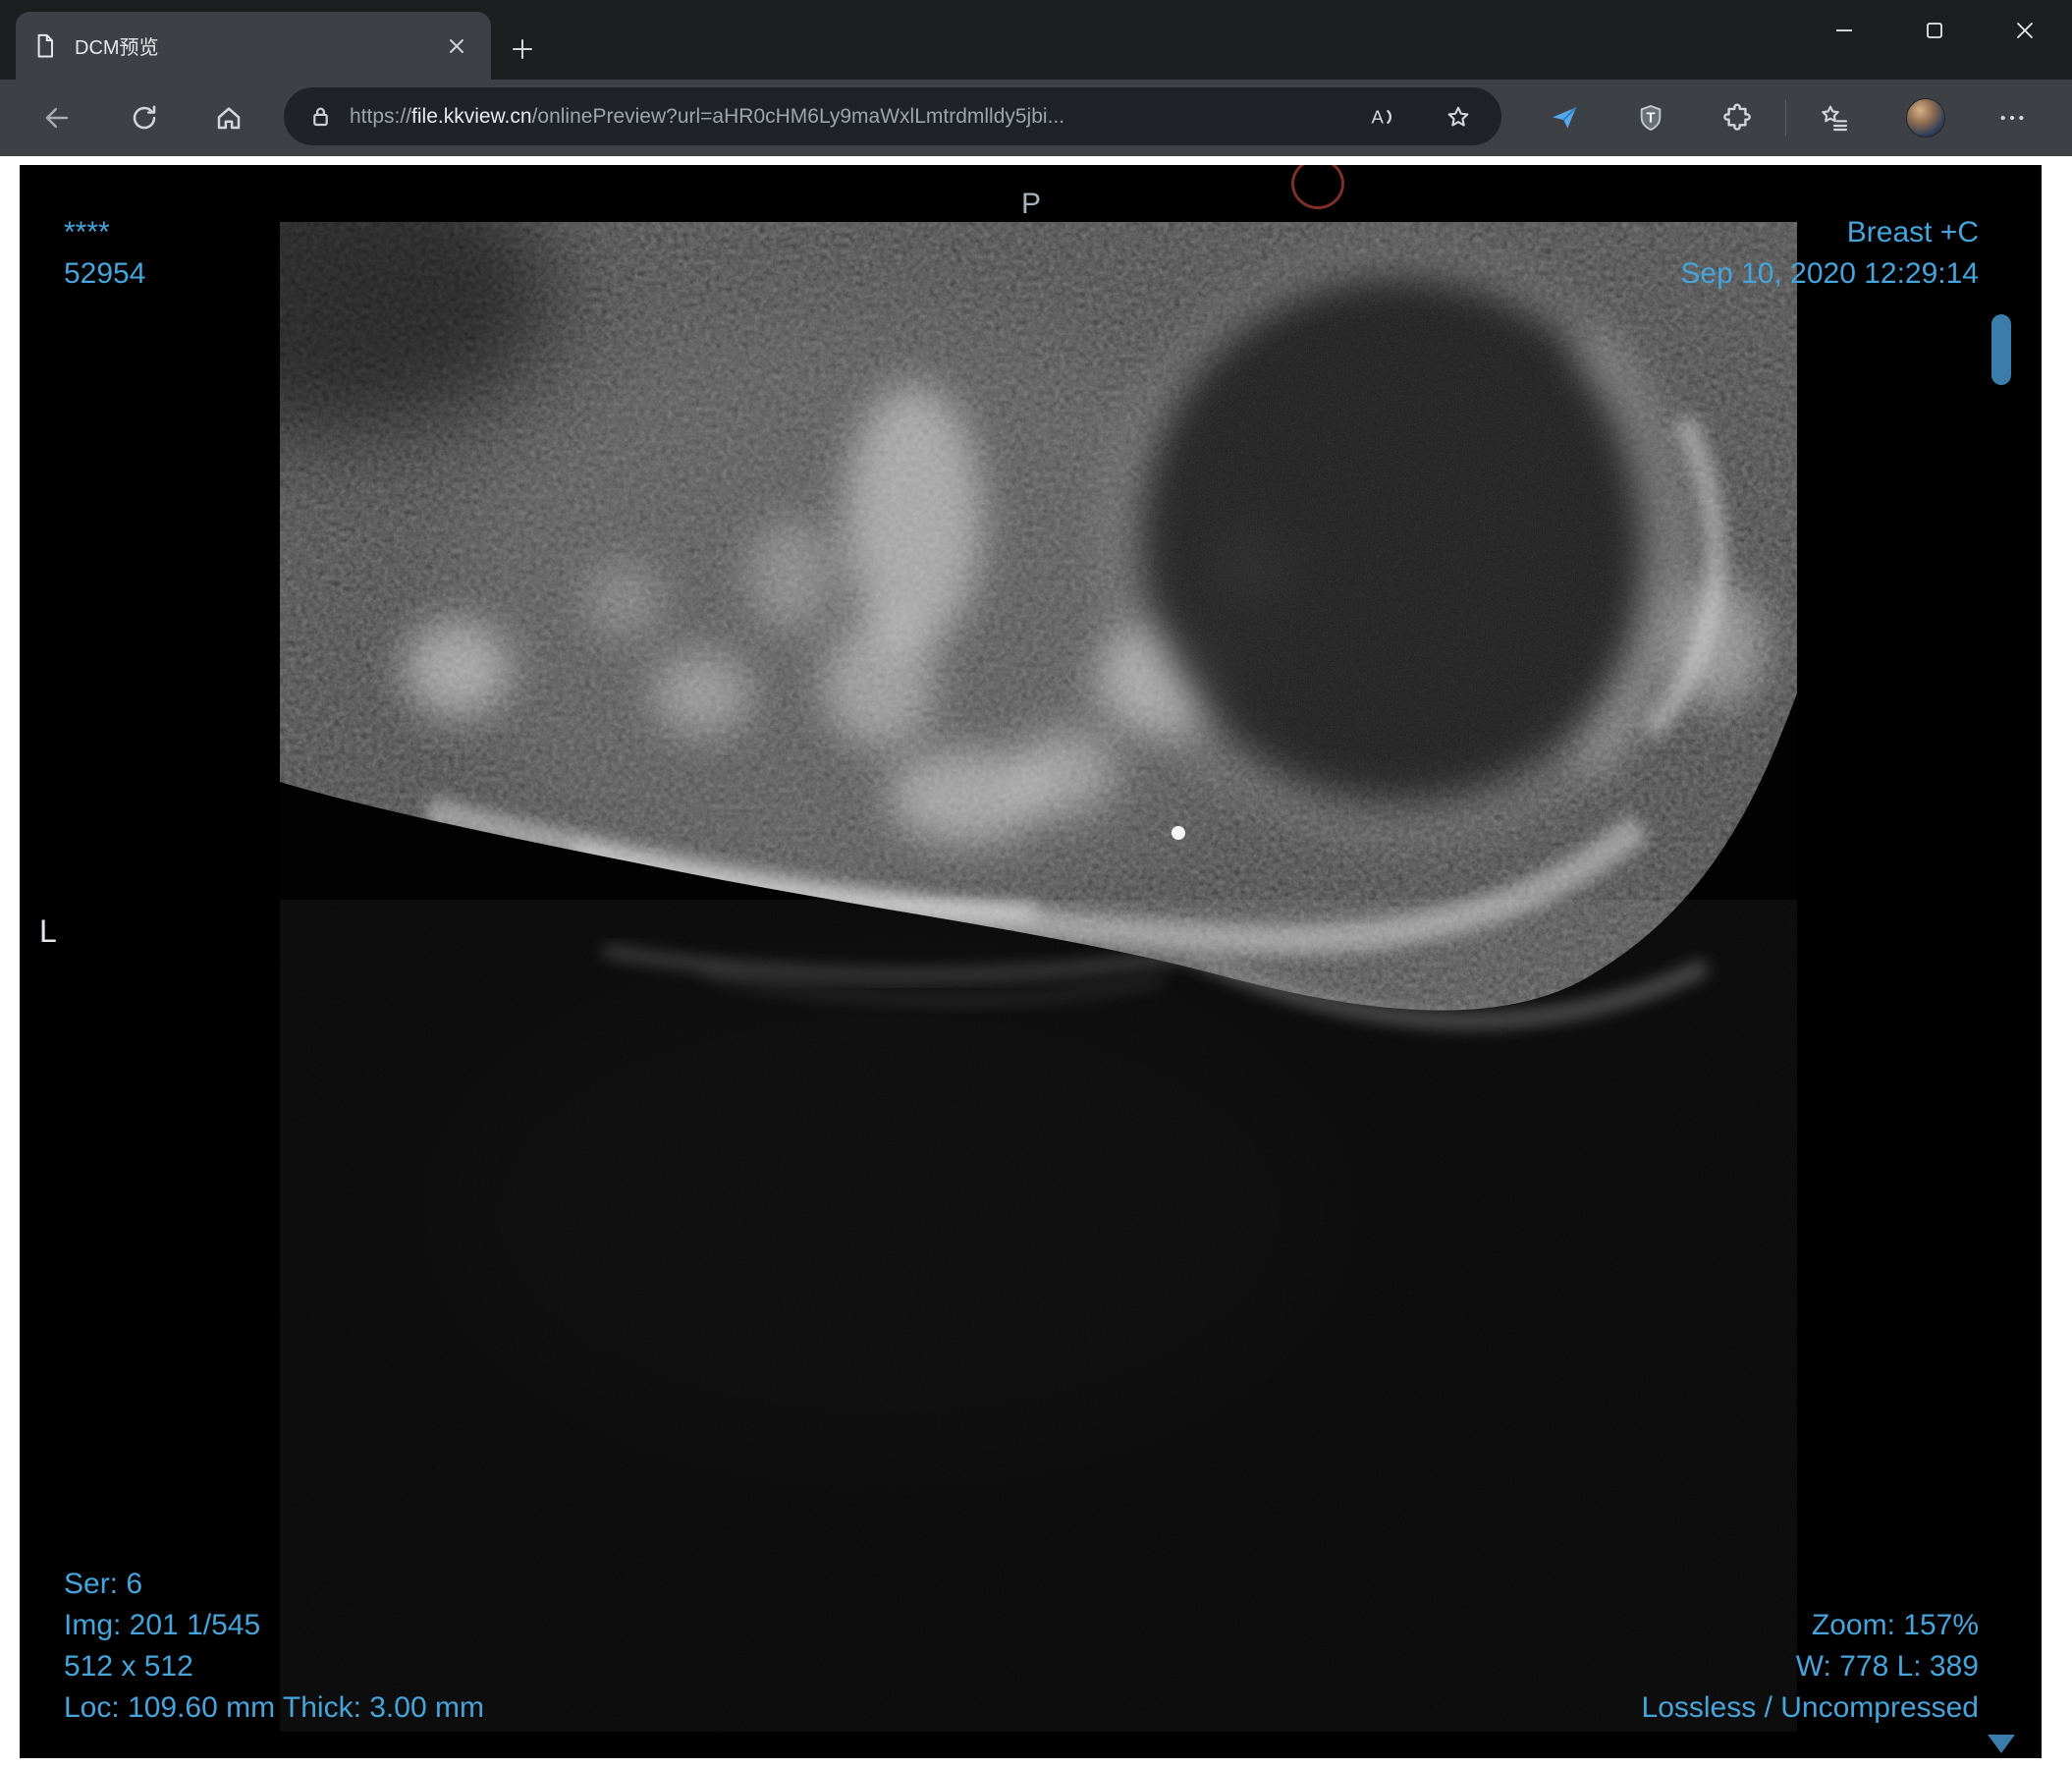 The image size is (2072, 1768). I want to click on series-number: Ser: 6, so click(104, 1584).